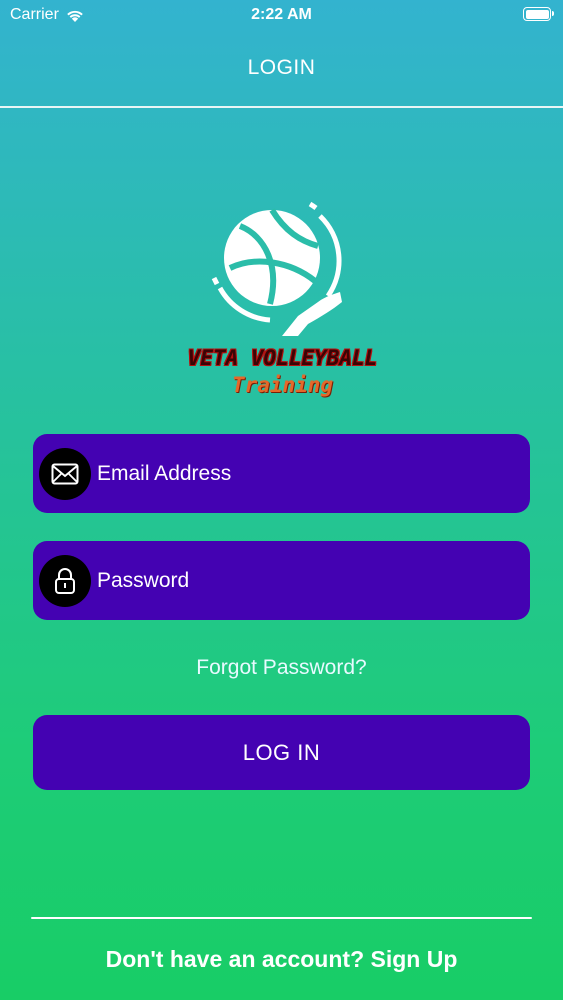 The image size is (563, 1000). What do you see at coordinates (281, 959) in the screenshot?
I see `signup-link: Don't have an account? Sign Up` at bounding box center [281, 959].